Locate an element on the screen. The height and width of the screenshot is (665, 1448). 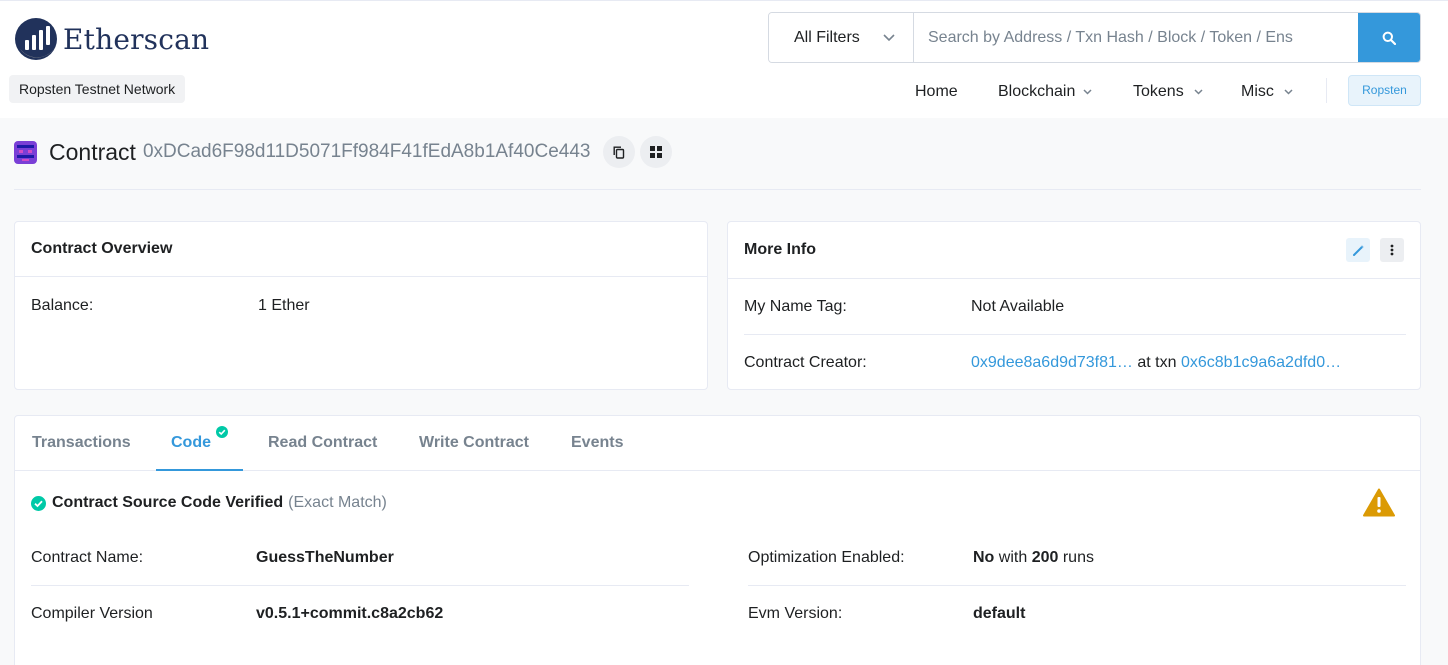
card-title: Contract Overview is located at coordinates (102, 248).